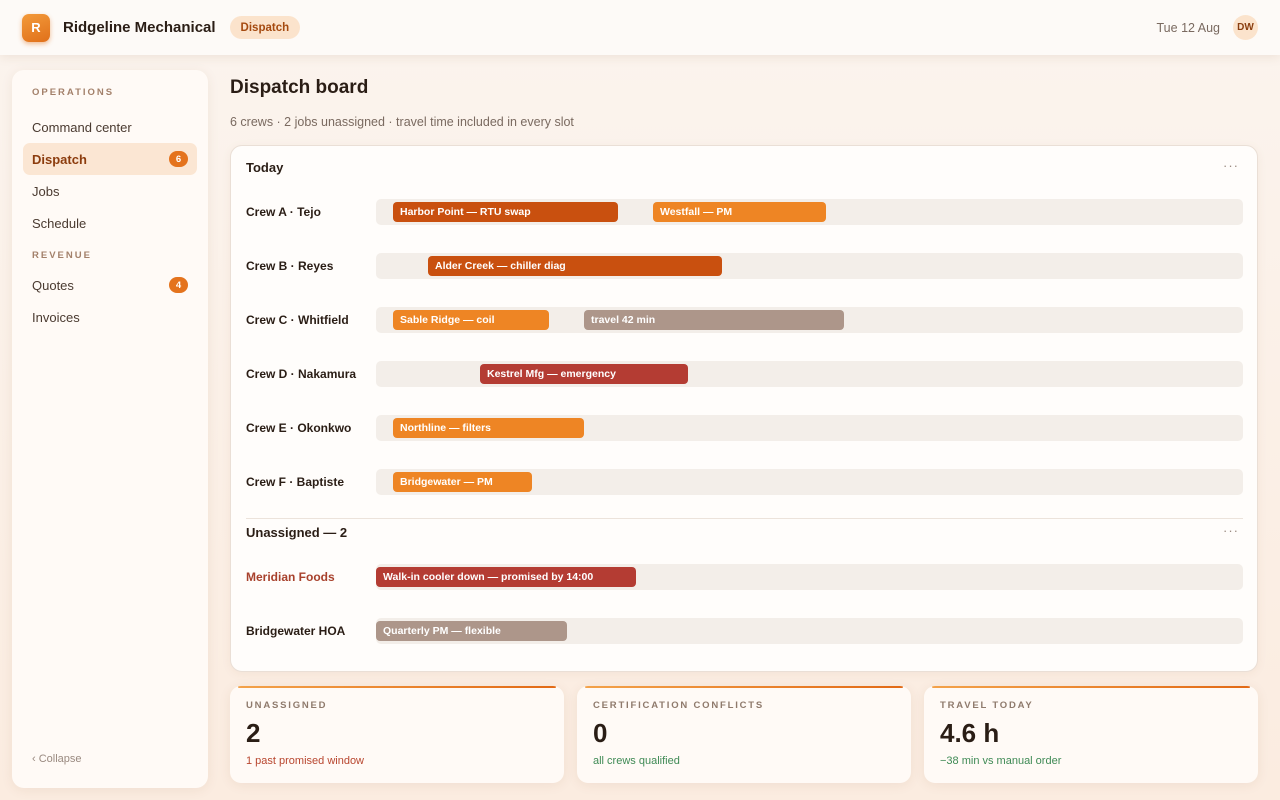 This screenshot has height=800, width=1280. Describe the element at coordinates (46, 191) in the screenshot. I see `sidebar-item-label: Jobs` at that location.